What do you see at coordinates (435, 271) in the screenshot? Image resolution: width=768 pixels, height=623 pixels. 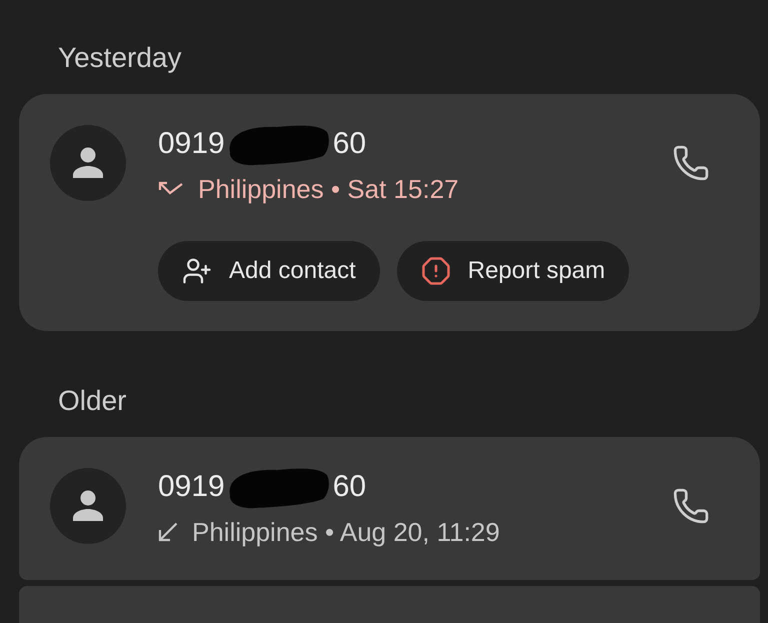 I see `warning-octagon-icon` at bounding box center [435, 271].